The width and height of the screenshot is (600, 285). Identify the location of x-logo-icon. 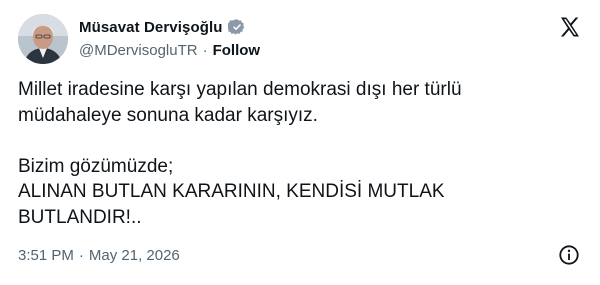
(570, 27).